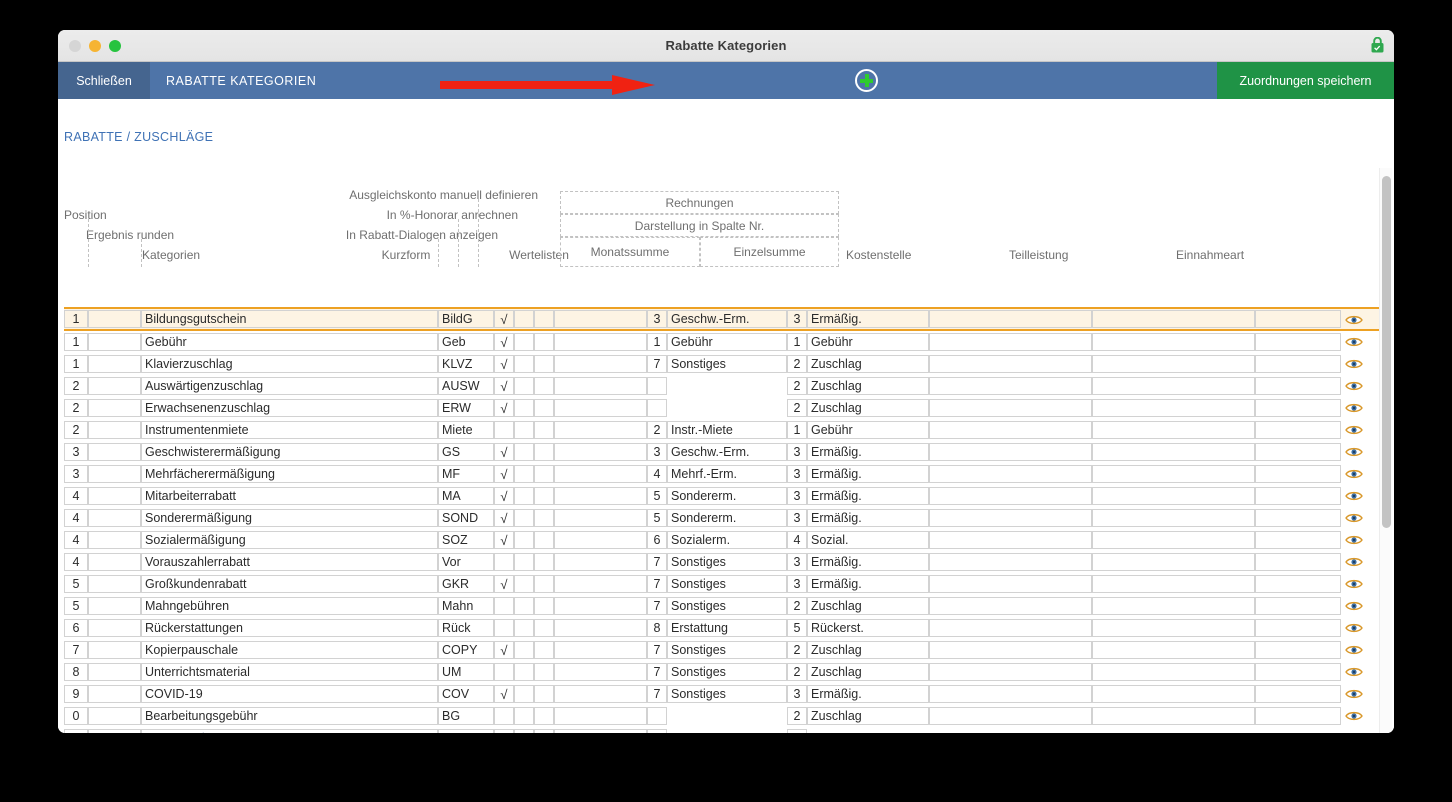  What do you see at coordinates (797, 731) in the screenshot?
I see `cell-einzelsumme-nr` at bounding box center [797, 731].